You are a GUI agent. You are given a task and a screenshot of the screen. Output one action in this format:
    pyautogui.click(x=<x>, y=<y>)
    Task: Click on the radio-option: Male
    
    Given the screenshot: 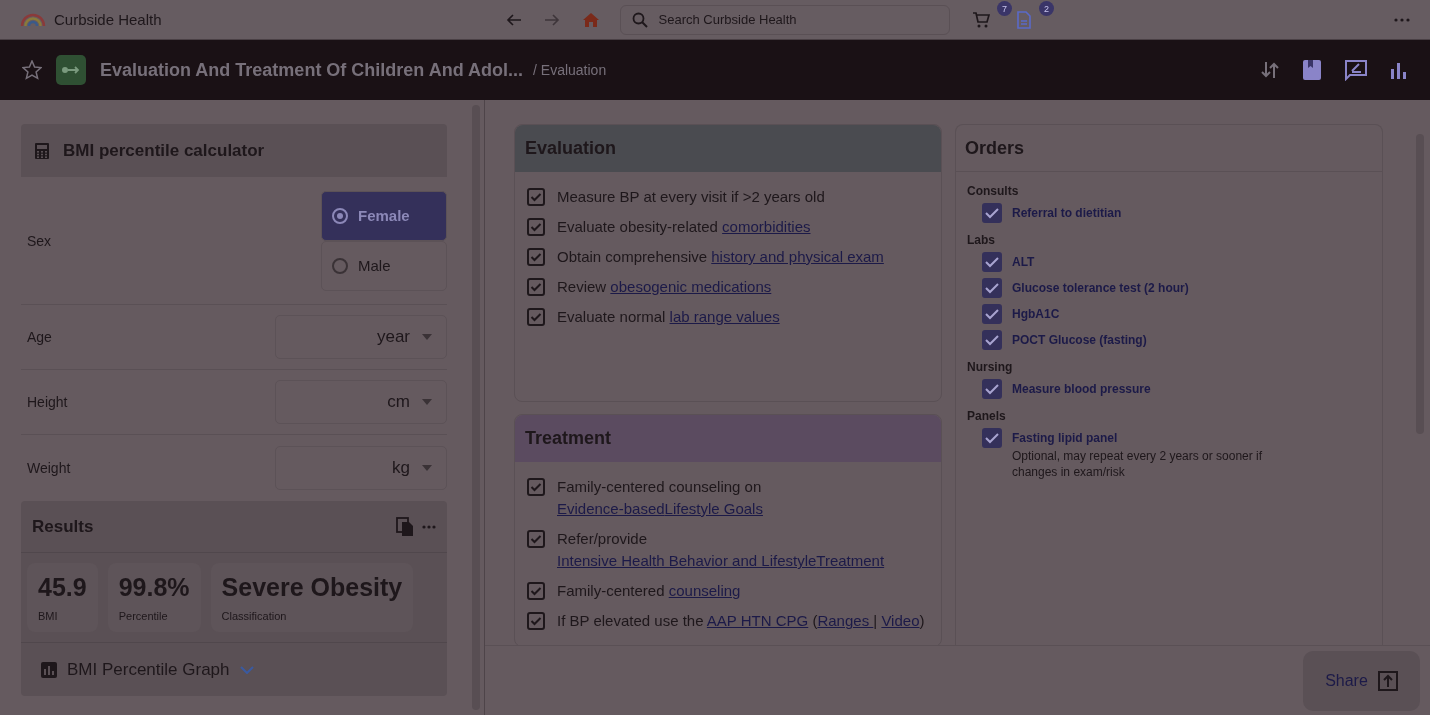 What is the action you would take?
    pyautogui.click(x=384, y=265)
    